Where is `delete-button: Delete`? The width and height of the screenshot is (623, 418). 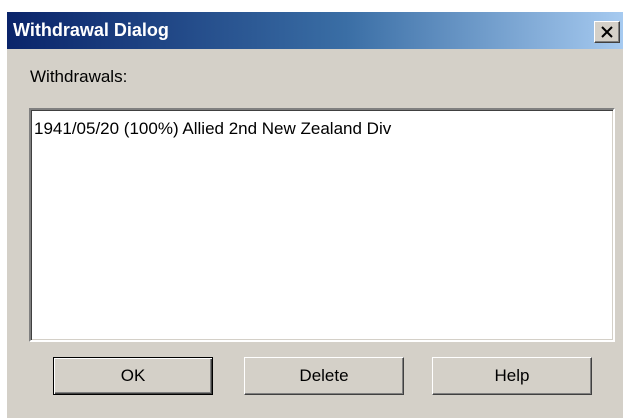
delete-button: Delete is located at coordinates (324, 376).